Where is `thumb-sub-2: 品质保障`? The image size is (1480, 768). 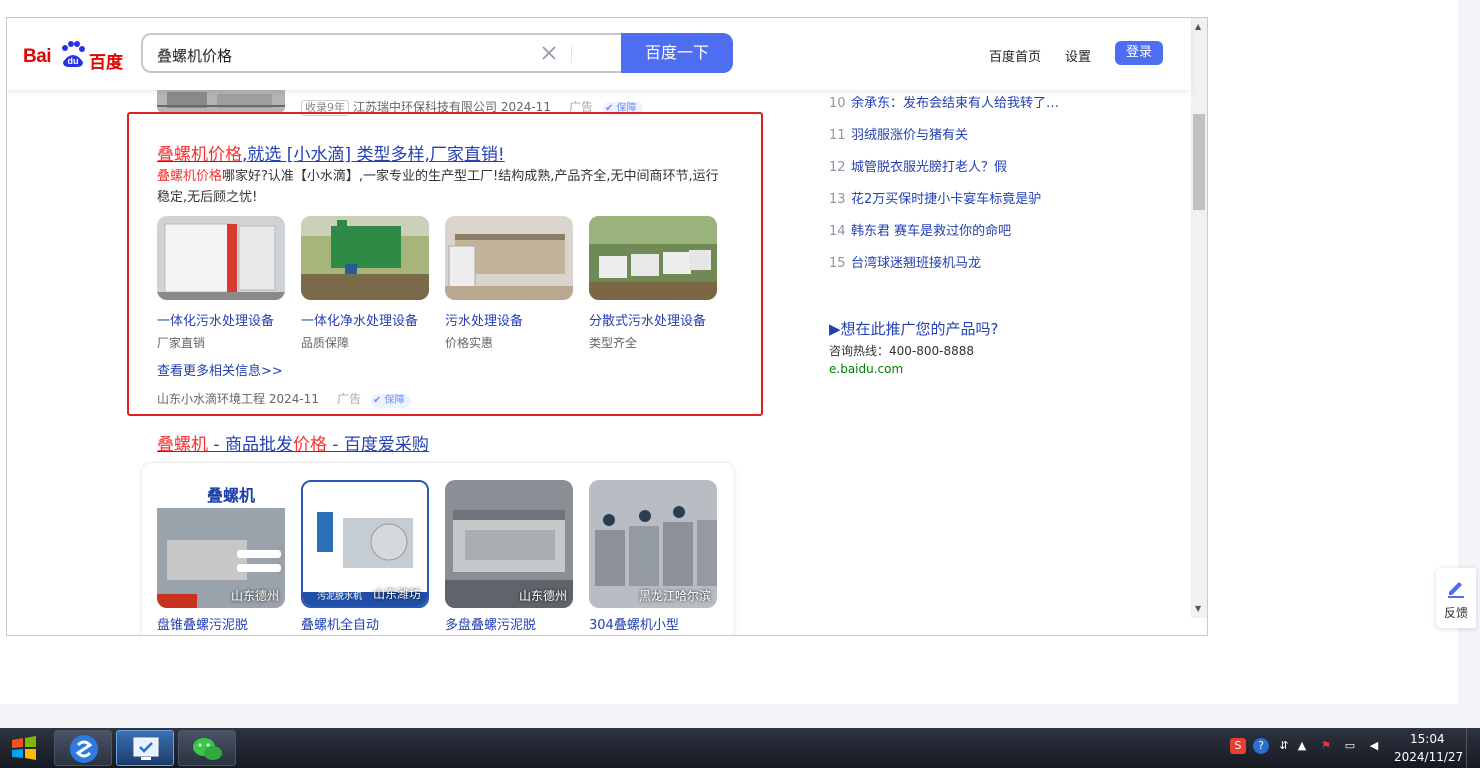
thumb-sub-2: 品质保障 is located at coordinates (325, 343).